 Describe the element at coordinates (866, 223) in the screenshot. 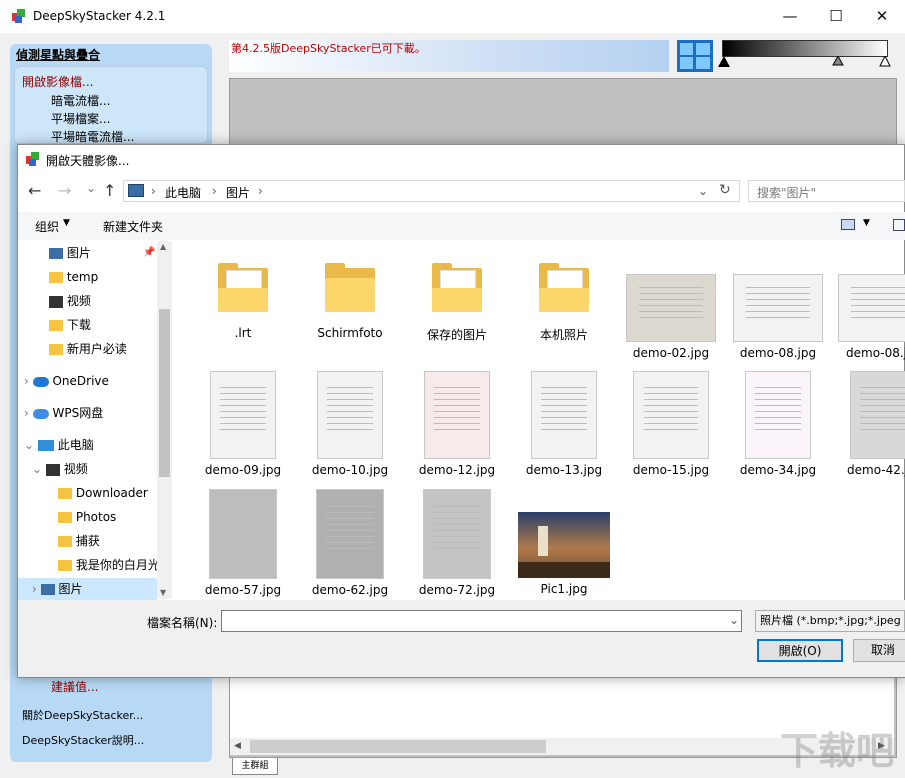

I see `view-dropdown-icon: ▼` at that location.